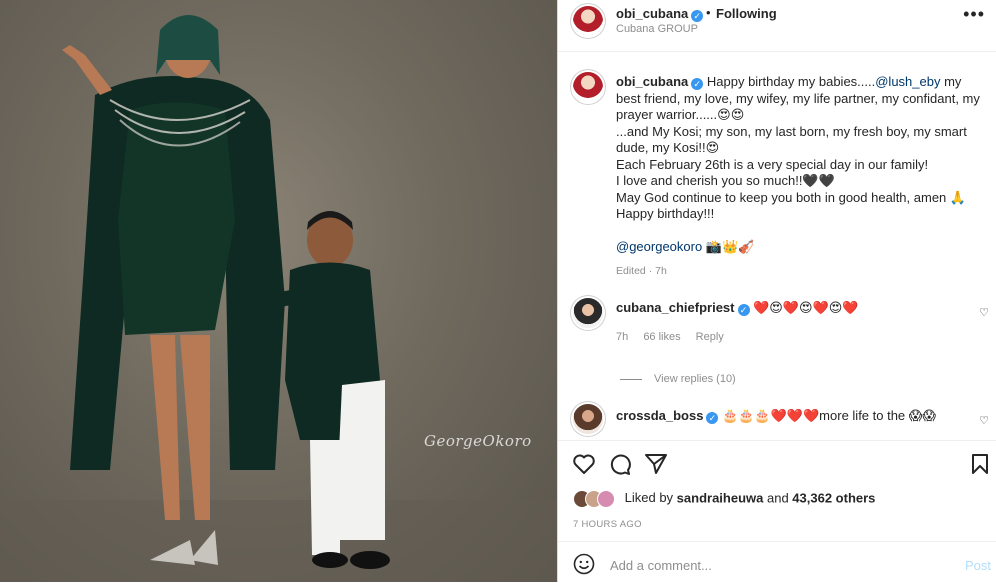  I want to click on likes-others-count: 43,362 others, so click(833, 497).